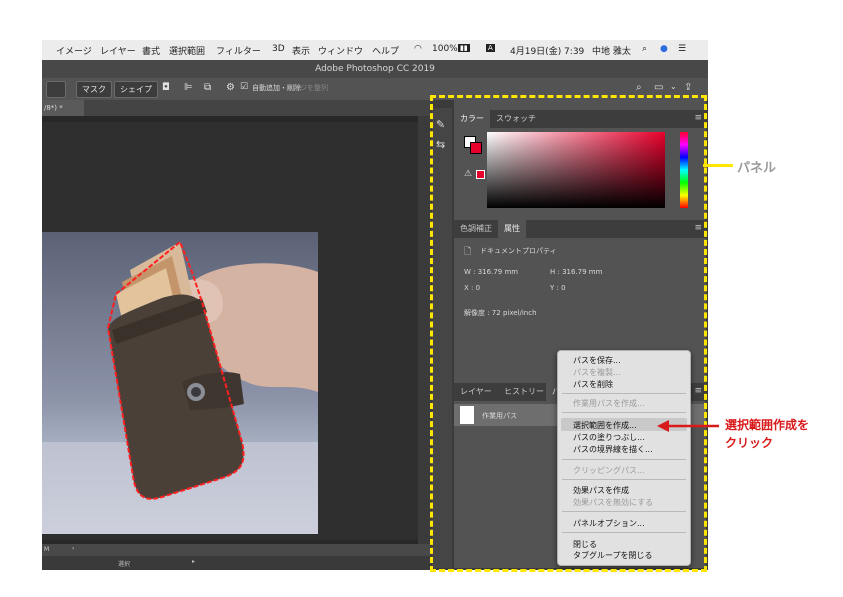 The image size is (843, 597). I want to click on input-source-icon: A, so click(490, 48).